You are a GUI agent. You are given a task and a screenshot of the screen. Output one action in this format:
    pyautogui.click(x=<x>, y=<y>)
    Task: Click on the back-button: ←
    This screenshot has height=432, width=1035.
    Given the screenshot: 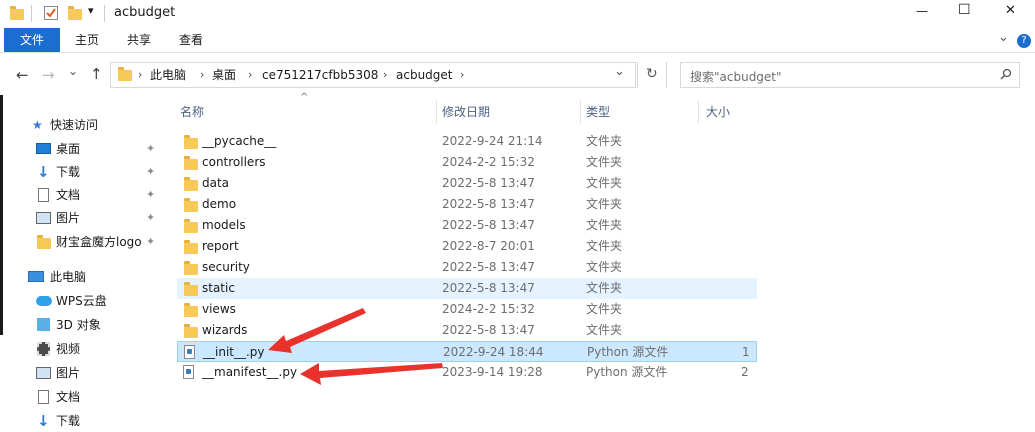 What is the action you would take?
    pyautogui.click(x=22, y=75)
    